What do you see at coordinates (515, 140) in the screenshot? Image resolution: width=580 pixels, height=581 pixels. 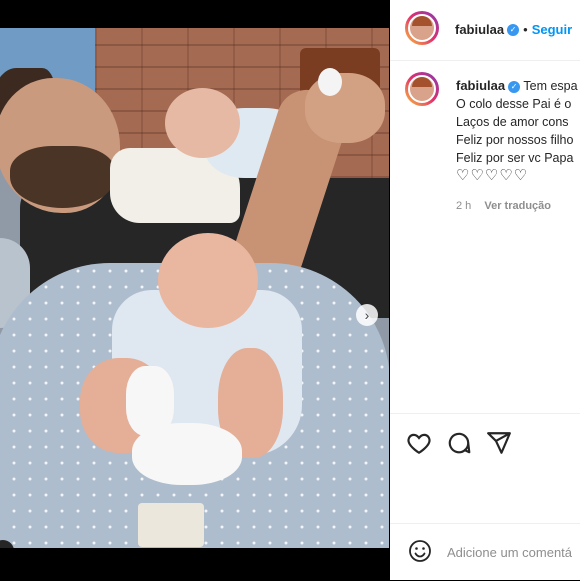 I see `caption-line-4: Feliz por nossos filho` at bounding box center [515, 140].